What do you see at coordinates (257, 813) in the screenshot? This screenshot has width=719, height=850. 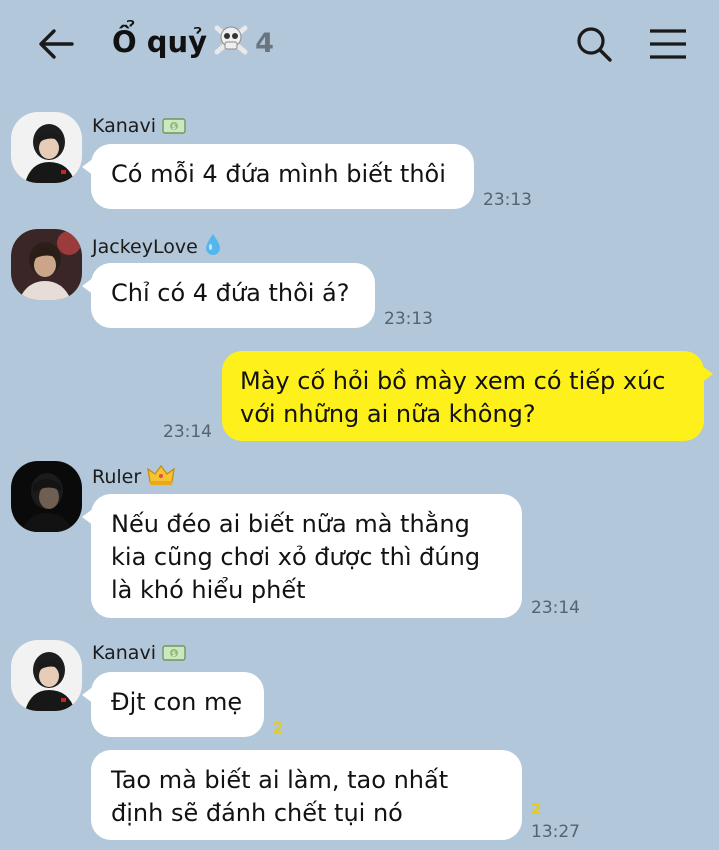 I see `message-text: định sẽ đánh chết tụi nó` at bounding box center [257, 813].